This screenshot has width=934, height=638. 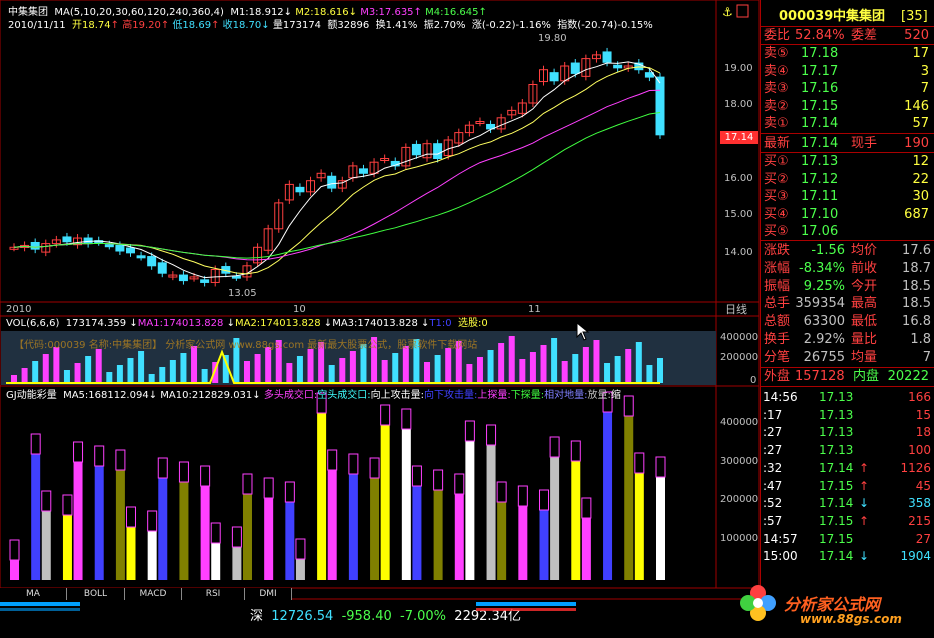 I want to click on stat-row: 涨幅 -8.34% 前收 18.7, so click(x=847, y=268).